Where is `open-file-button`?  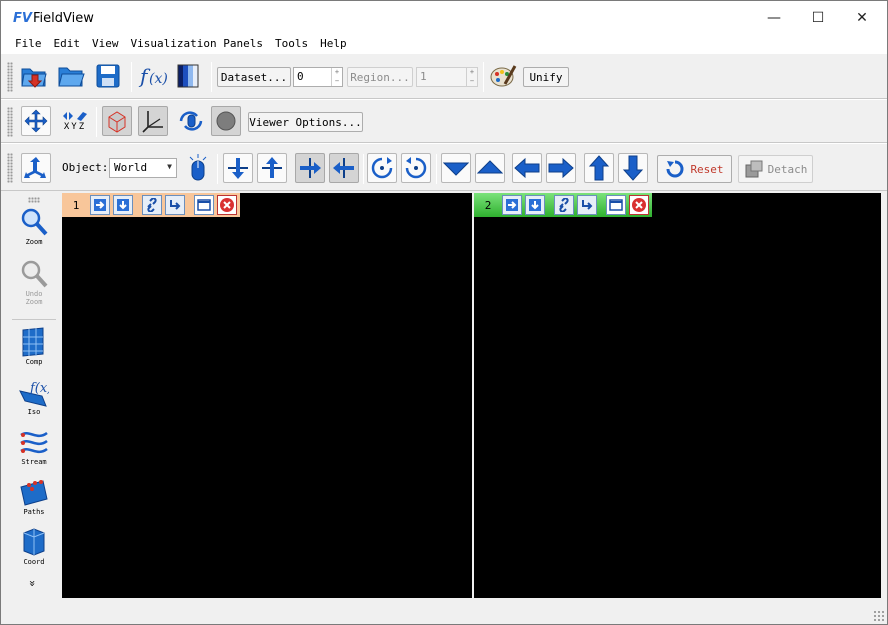 open-file-button is located at coordinates (71, 76).